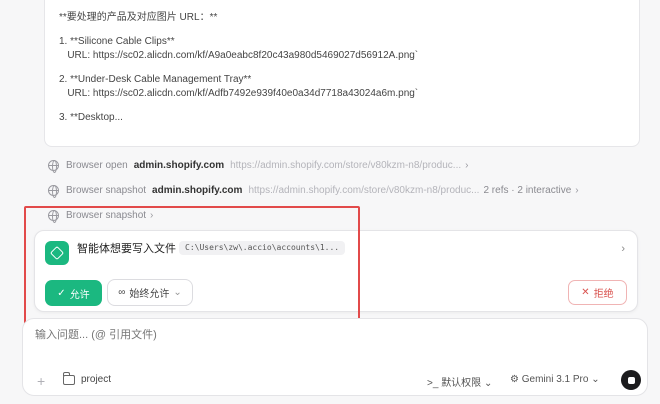 This screenshot has width=660, height=404. I want to click on message-line: 2. **Under-Desk Cable Management Tray**, so click(155, 79).